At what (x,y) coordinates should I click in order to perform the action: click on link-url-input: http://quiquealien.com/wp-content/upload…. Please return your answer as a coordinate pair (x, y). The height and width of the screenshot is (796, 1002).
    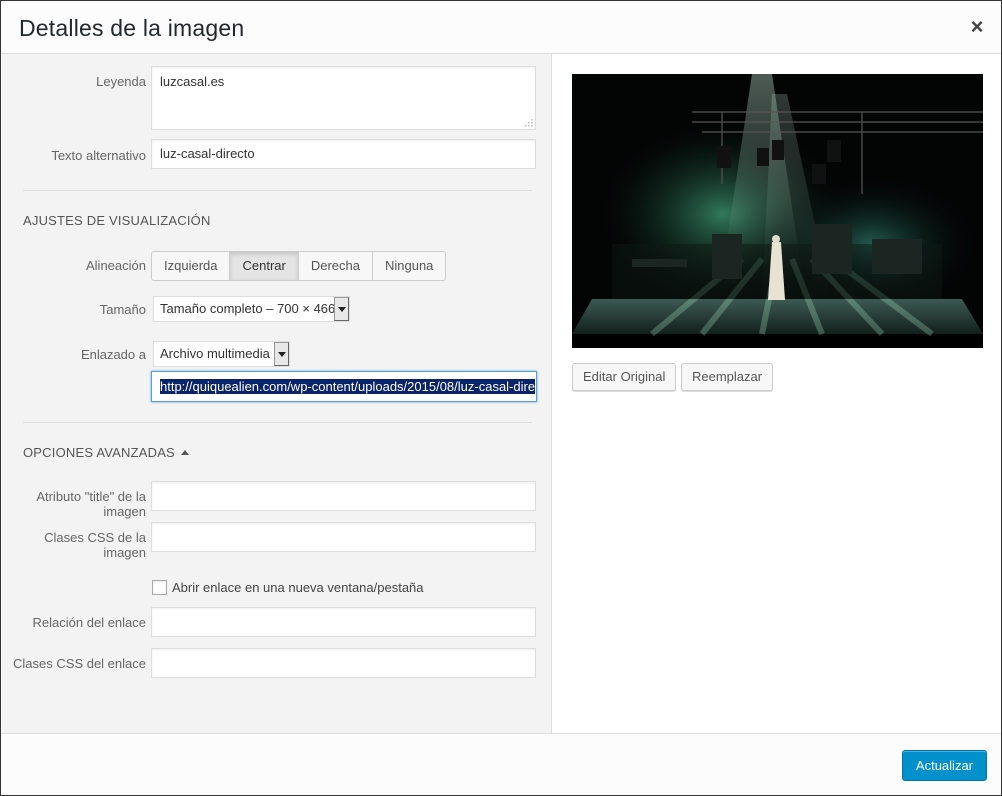
    Looking at the image, I should click on (344, 386).